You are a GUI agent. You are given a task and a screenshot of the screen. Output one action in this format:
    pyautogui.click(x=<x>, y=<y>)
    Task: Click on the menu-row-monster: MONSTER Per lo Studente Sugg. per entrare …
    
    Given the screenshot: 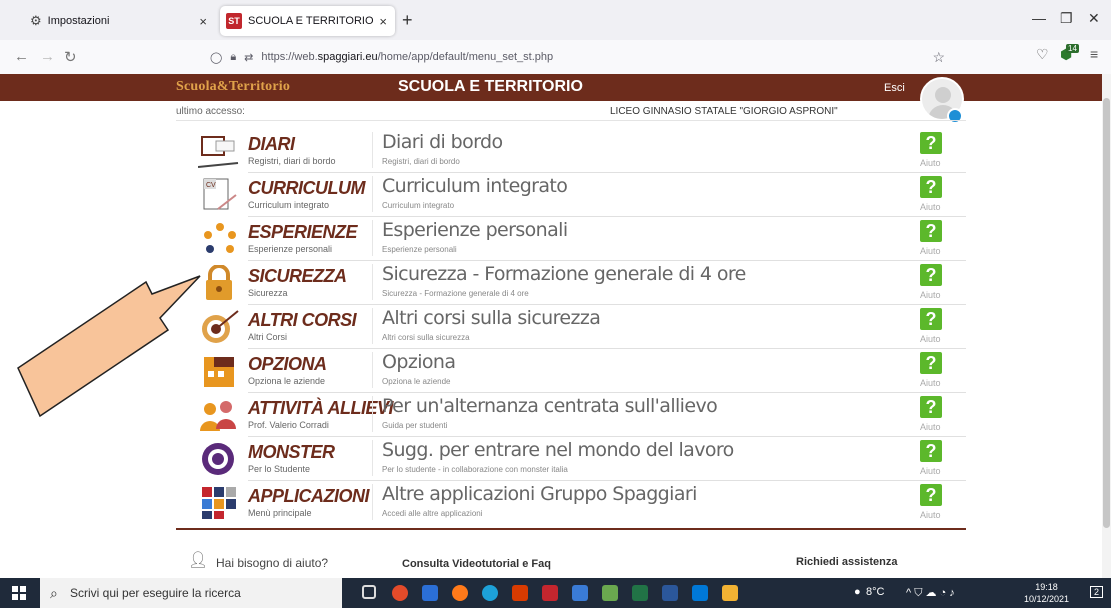 What is the action you would take?
    pyautogui.click(x=571, y=458)
    